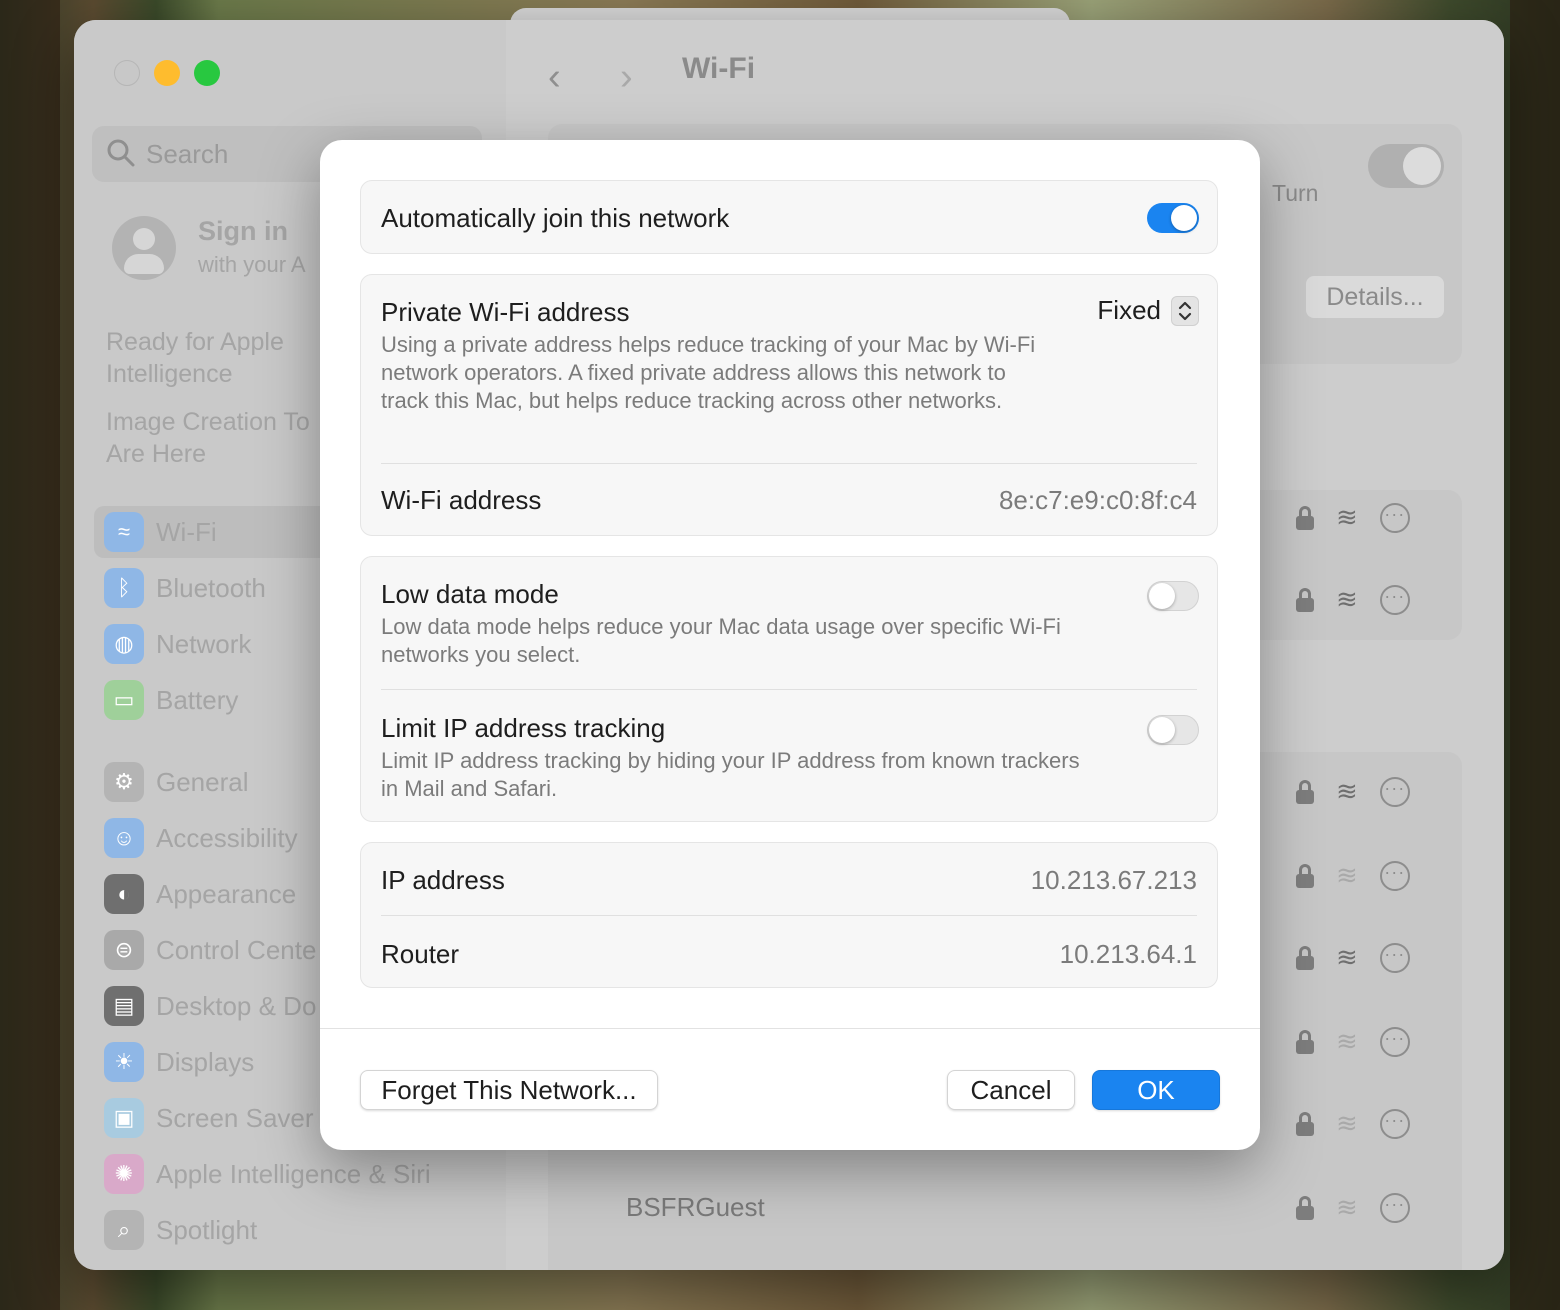 This screenshot has width=1560, height=1310. I want to click on desktop-dock-icon: ▤, so click(124, 1006).